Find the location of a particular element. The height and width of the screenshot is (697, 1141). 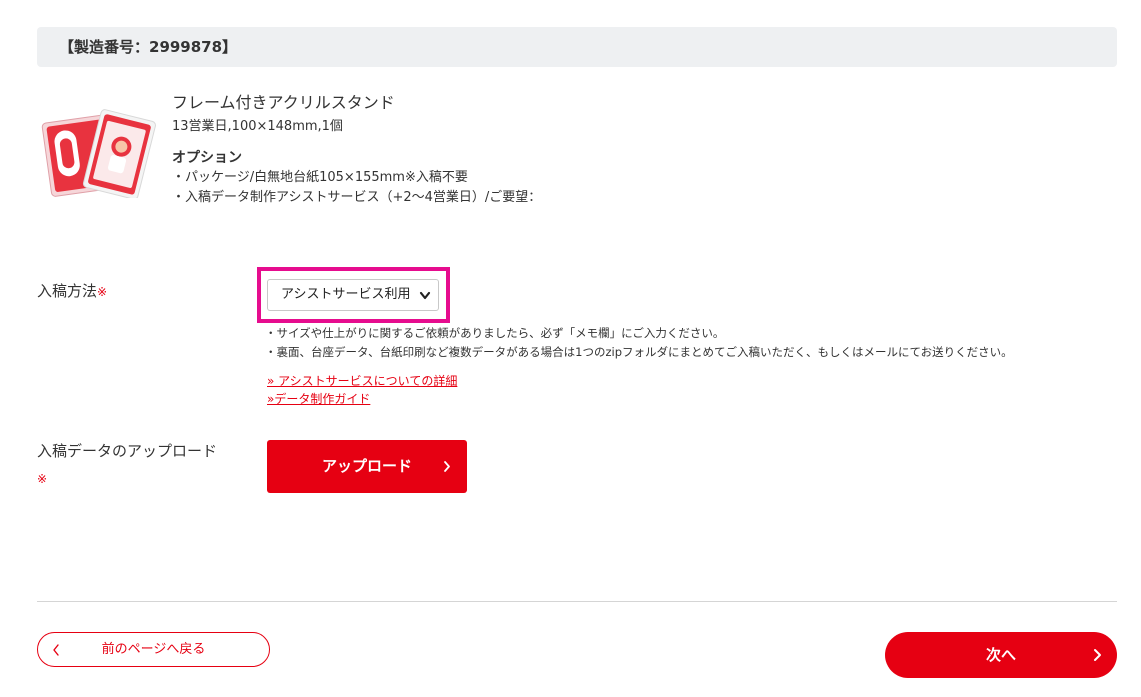

upload-button: アップロード is located at coordinates (367, 466).